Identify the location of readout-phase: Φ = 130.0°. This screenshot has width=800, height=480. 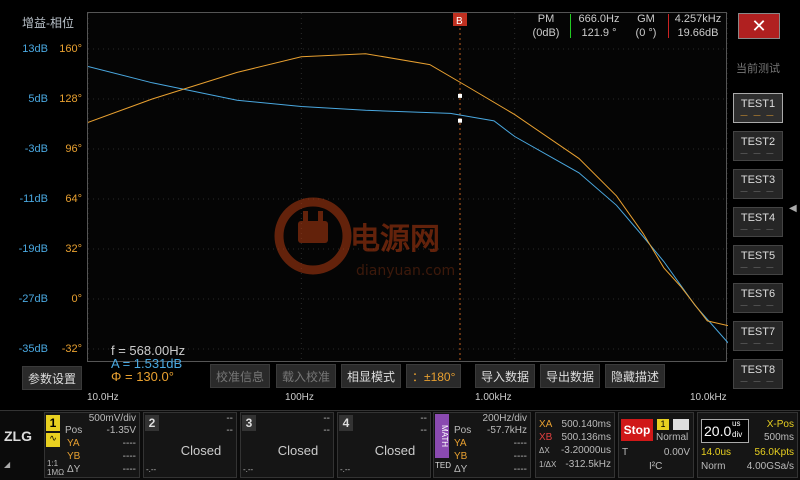
(142, 376).